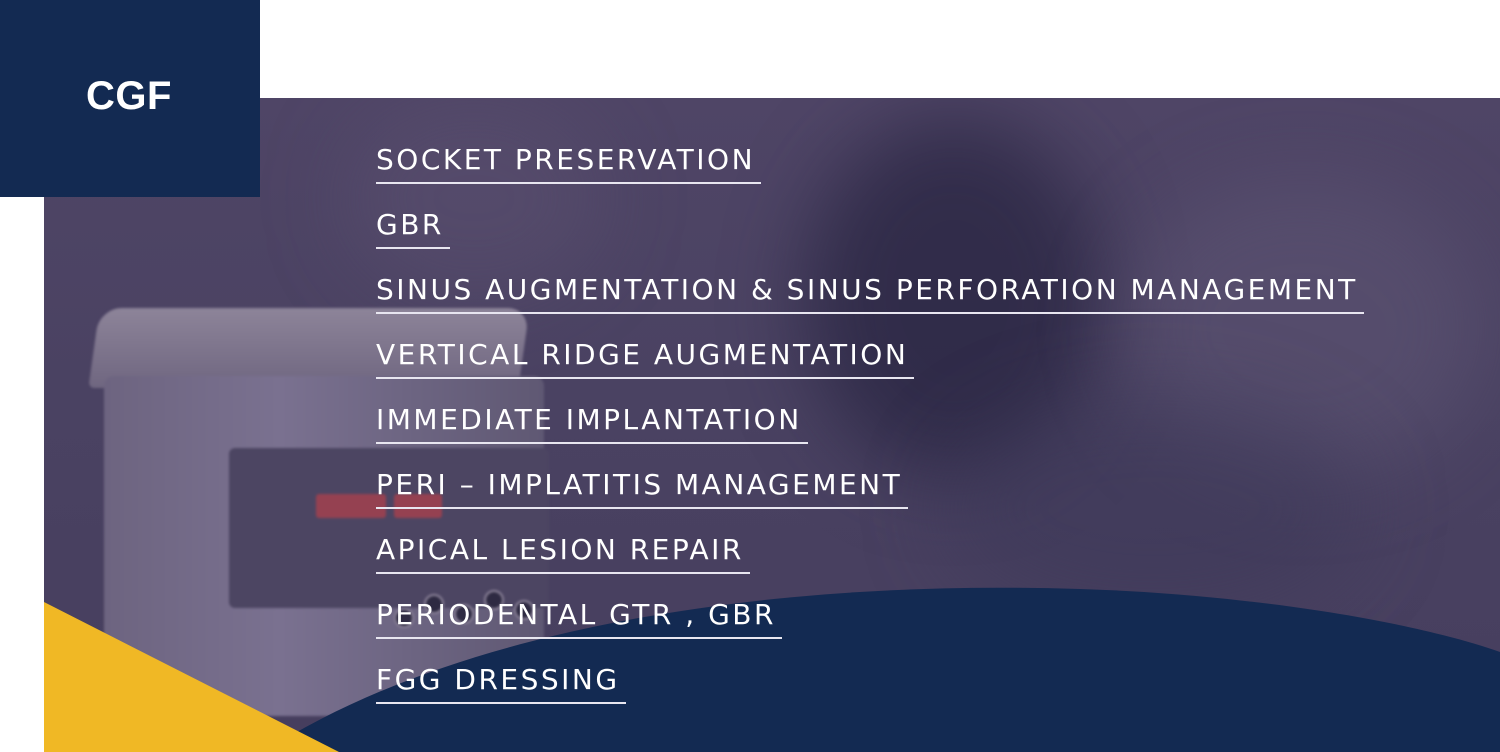 This screenshot has width=1500, height=752. What do you see at coordinates (870, 690) in the screenshot?
I see `list-item: FGG DRESSING` at bounding box center [870, 690].